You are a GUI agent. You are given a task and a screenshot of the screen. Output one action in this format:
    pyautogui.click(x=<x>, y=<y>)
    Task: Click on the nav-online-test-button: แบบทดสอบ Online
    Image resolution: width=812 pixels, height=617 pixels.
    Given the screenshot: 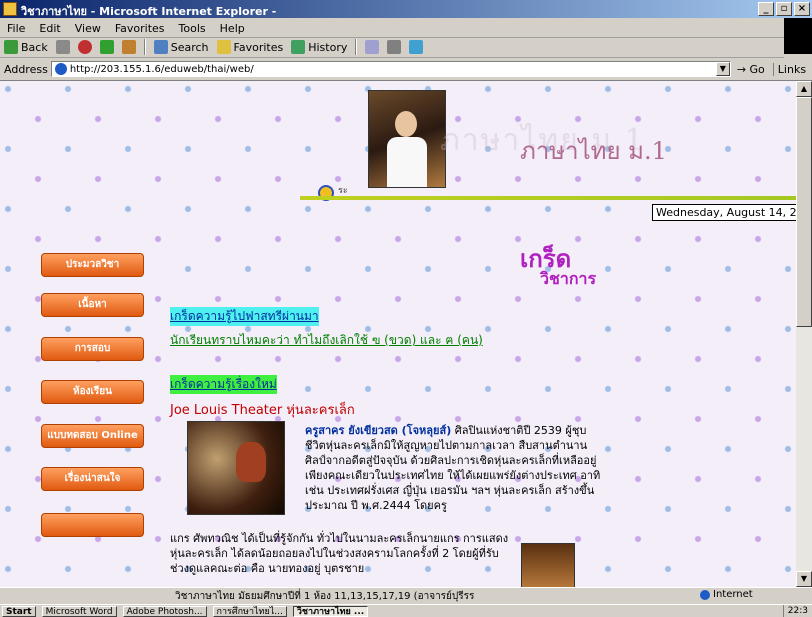 What is the action you would take?
    pyautogui.click(x=92, y=436)
    